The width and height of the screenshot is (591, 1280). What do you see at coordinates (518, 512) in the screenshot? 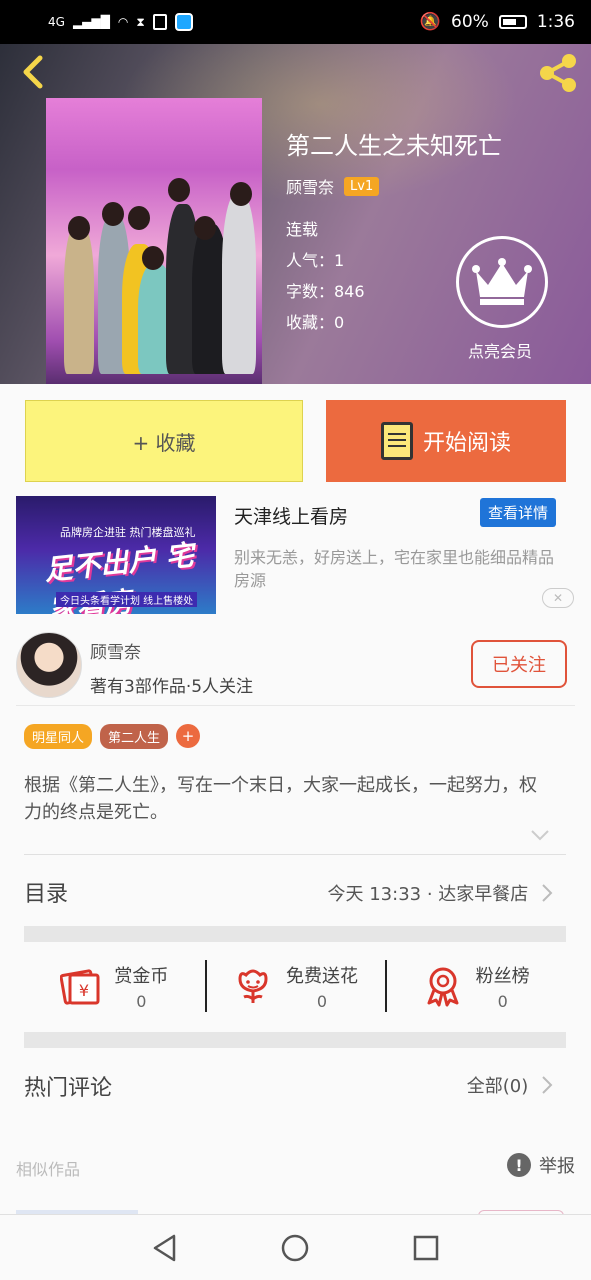
I see `ad-details-button: 查看详情` at bounding box center [518, 512].